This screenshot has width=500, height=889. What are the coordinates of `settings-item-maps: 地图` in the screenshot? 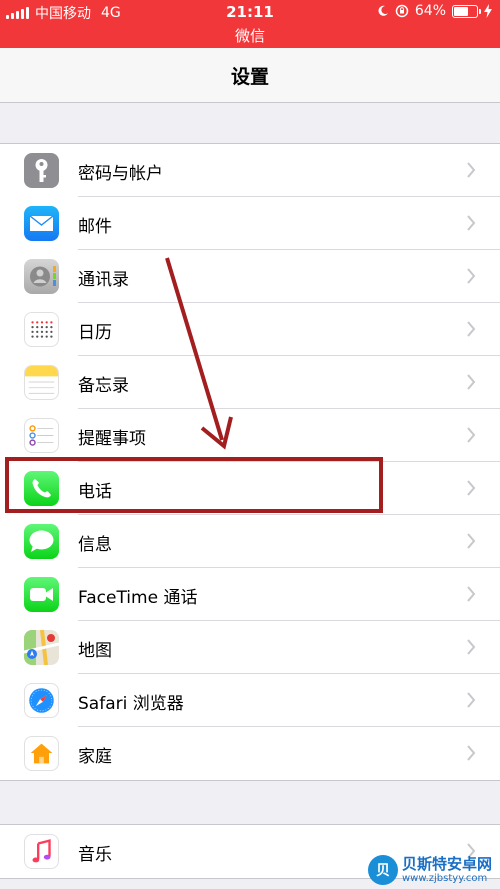 It's located at (250, 647).